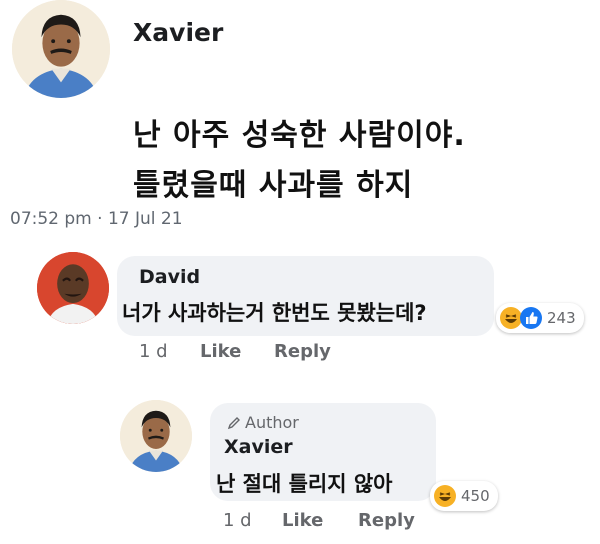 This screenshot has height=544, width=600. I want to click on reply-time: 1 d, so click(237, 520).